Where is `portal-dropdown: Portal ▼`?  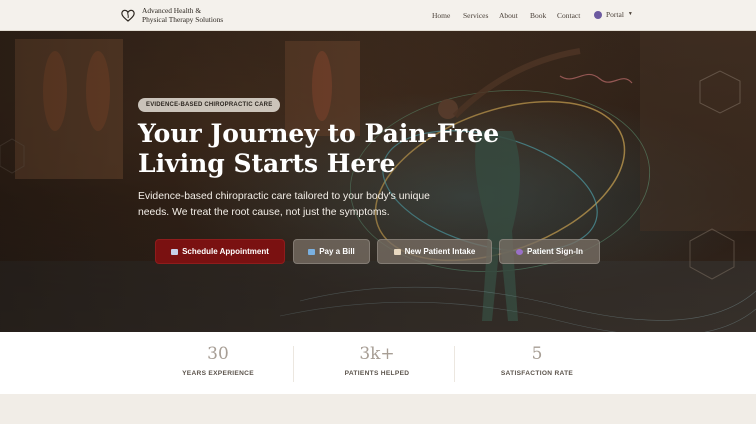 portal-dropdown: Portal ▼ is located at coordinates (613, 14).